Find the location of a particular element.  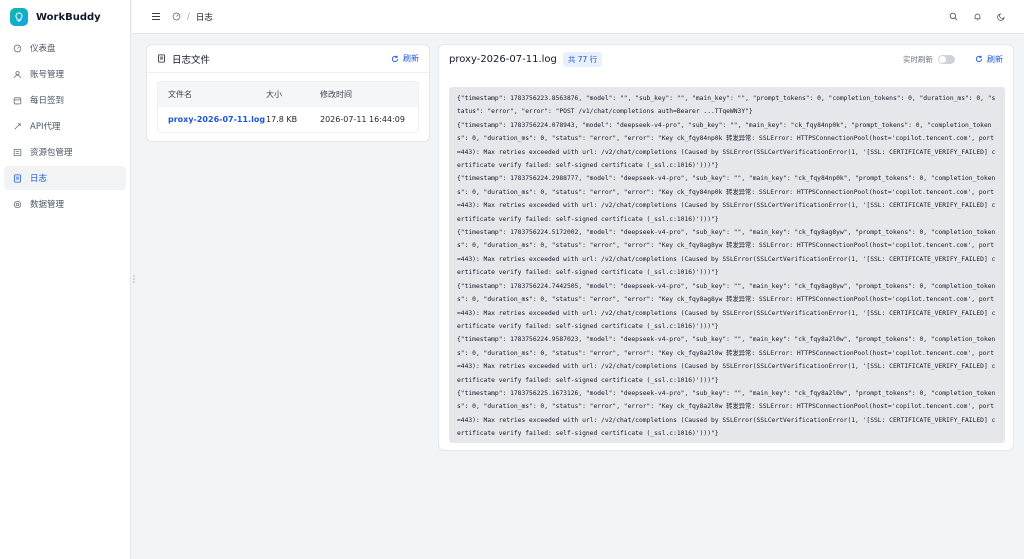

top-bar: / 日志 is located at coordinates (578, 17).